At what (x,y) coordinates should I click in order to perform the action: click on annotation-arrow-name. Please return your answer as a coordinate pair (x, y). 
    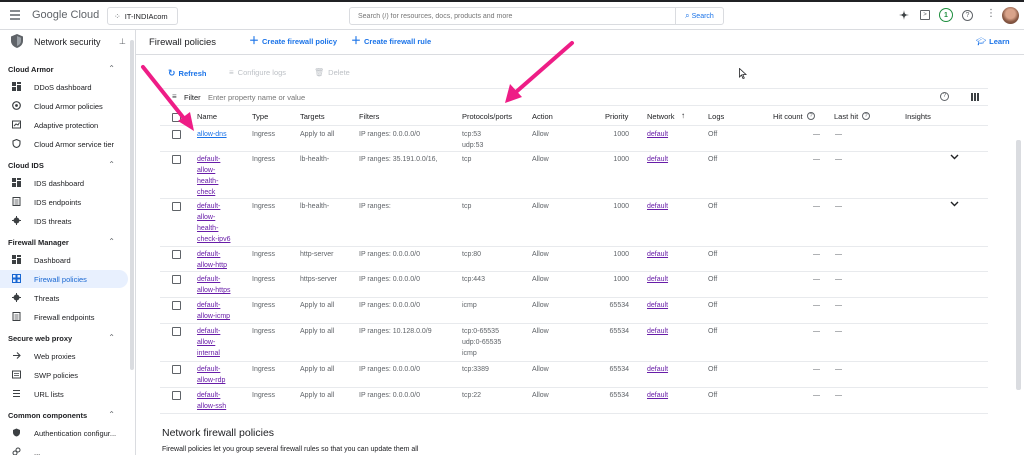
    Looking at the image, I should click on (167, 98).